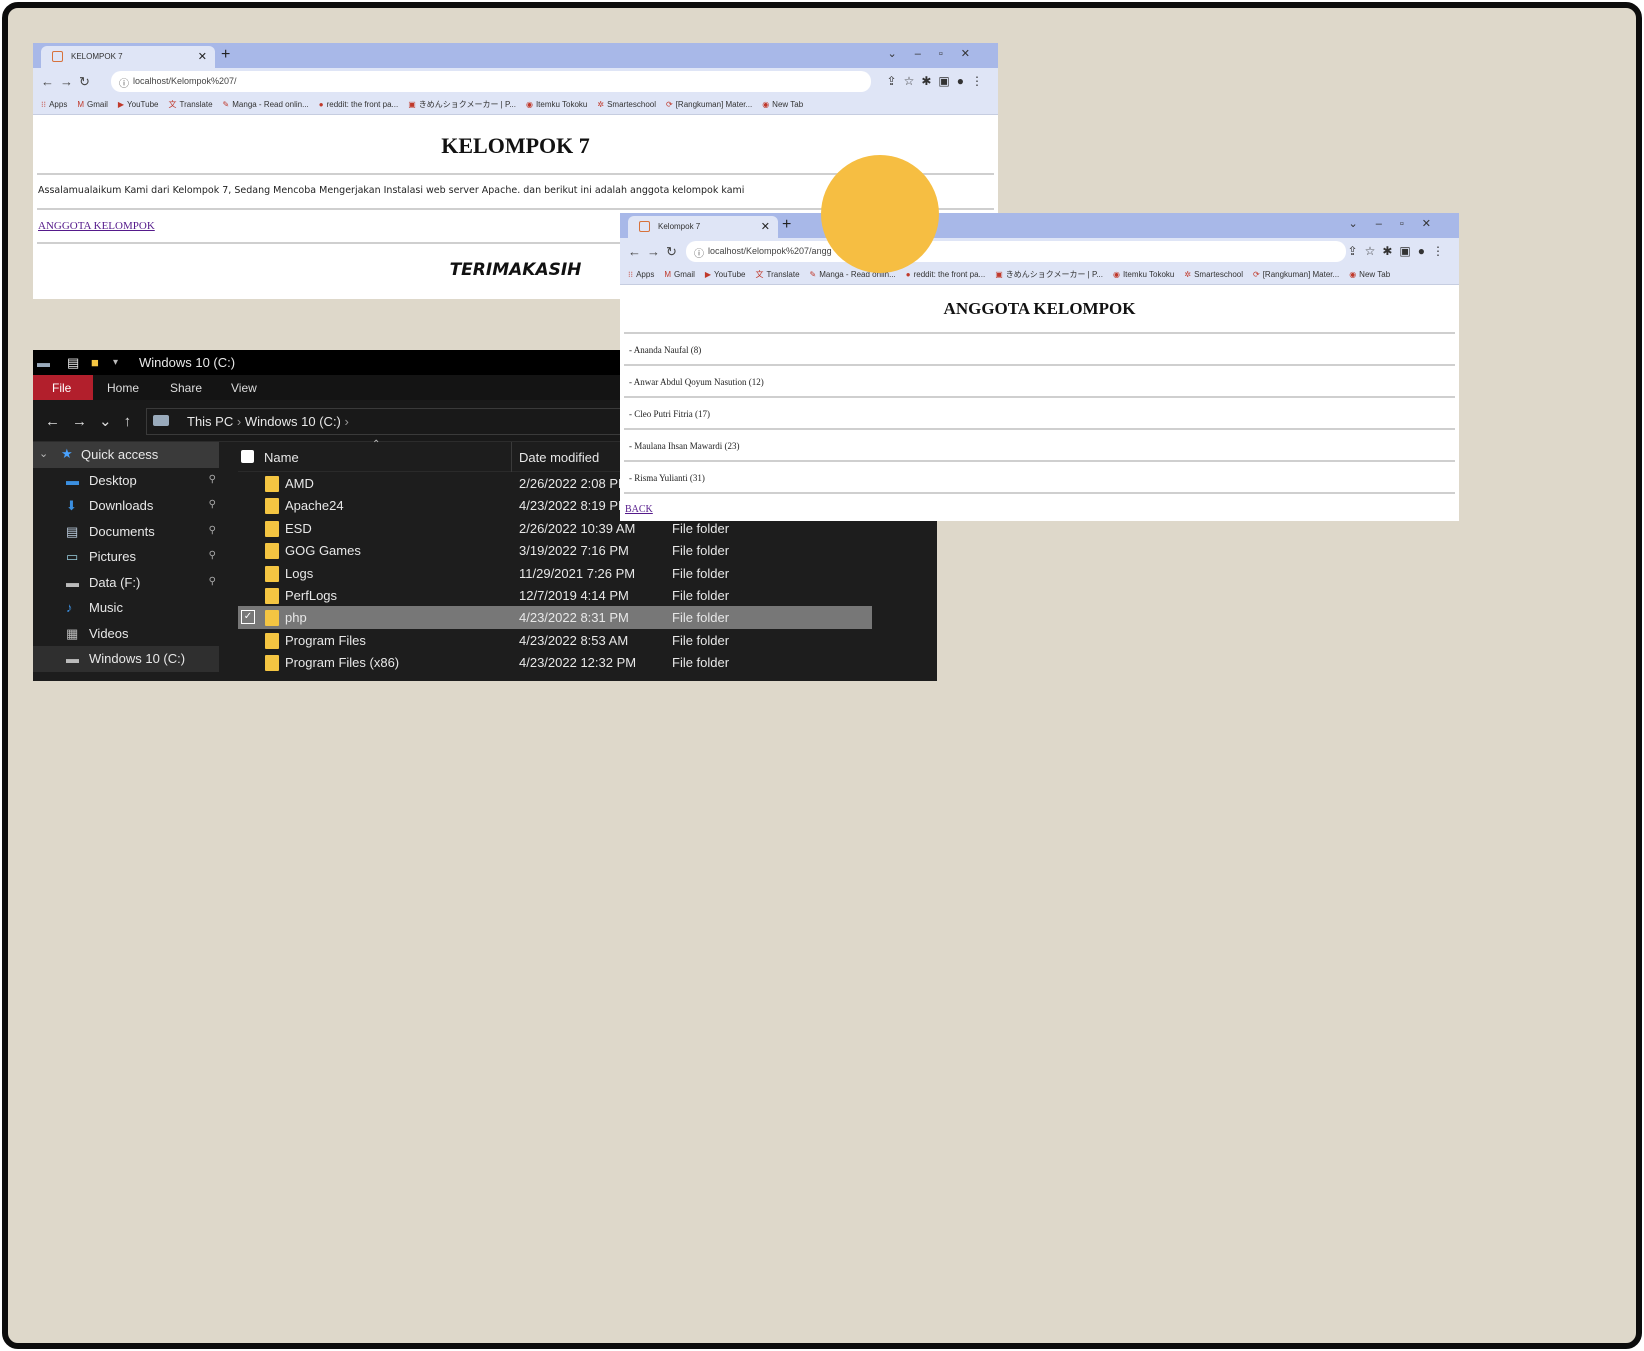  Describe the element at coordinates (94, 421) in the screenshot. I see `nav-arrows-icon: ←→⌄↑` at that location.